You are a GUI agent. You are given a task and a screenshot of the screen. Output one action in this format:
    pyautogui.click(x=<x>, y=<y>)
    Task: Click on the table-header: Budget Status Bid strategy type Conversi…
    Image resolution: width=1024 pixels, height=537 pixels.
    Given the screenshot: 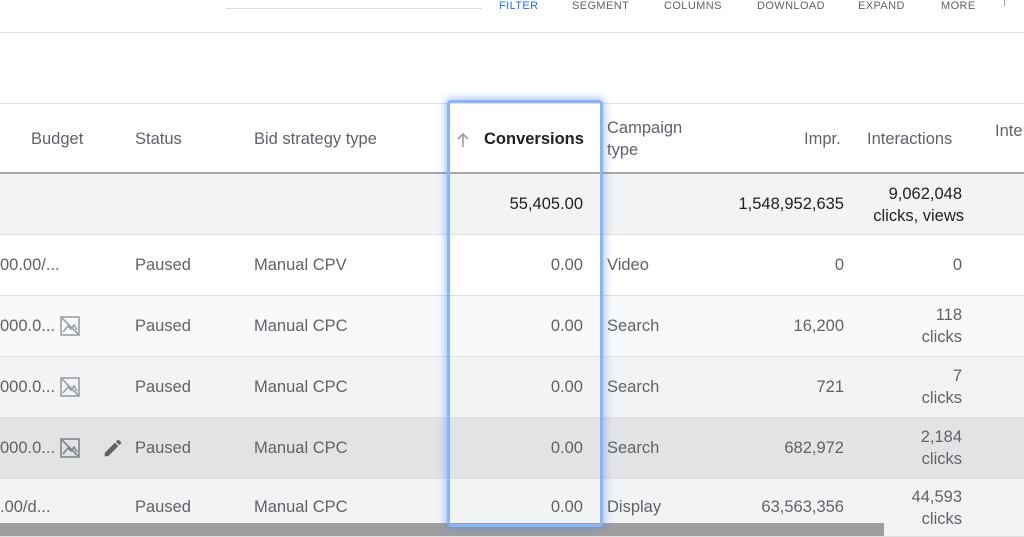 What is the action you would take?
    pyautogui.click(x=512, y=139)
    